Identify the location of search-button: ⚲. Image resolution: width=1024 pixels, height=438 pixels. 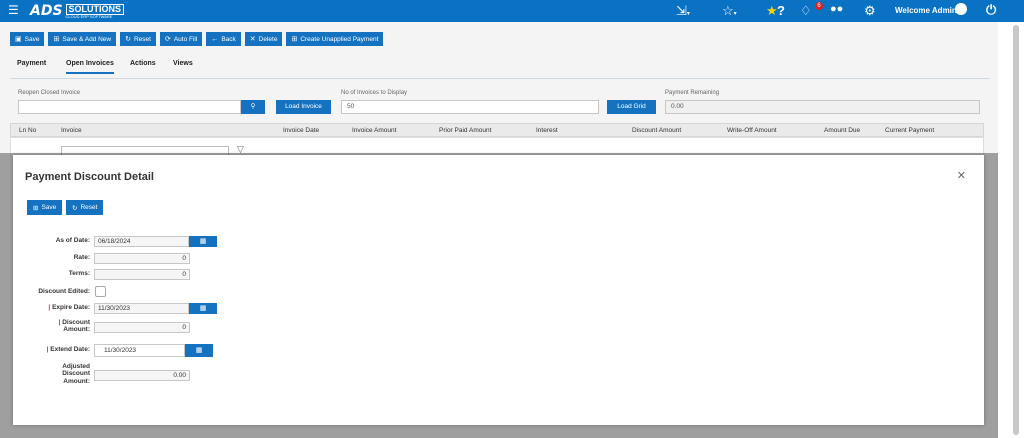
(253, 107).